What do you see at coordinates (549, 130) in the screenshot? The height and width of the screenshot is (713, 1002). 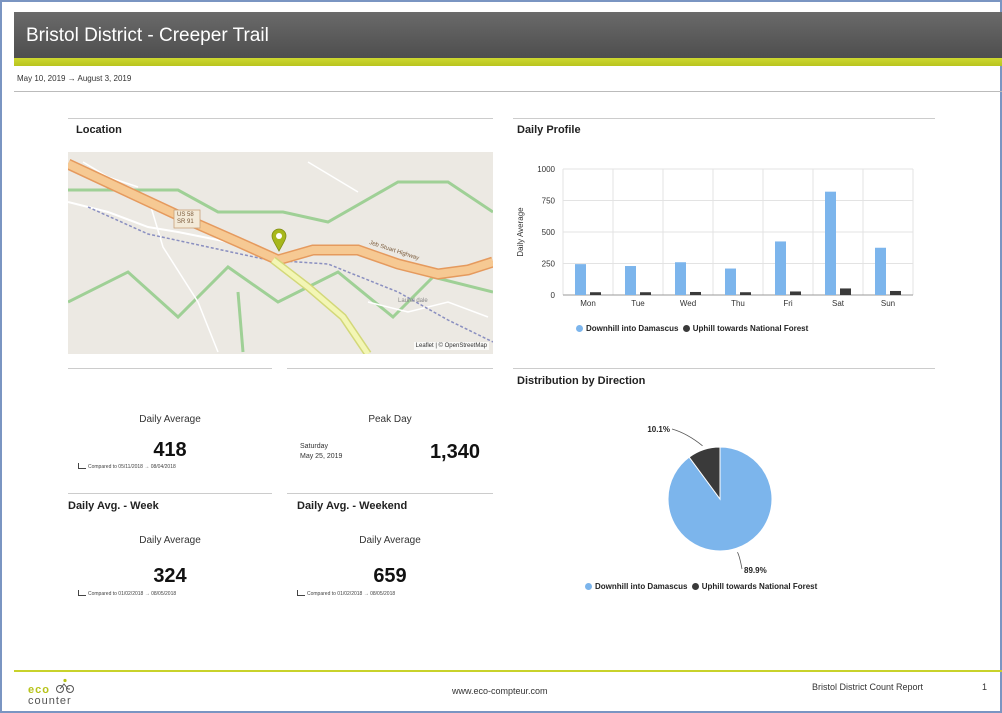 I see `daily-profile-title: Daily Profile` at bounding box center [549, 130].